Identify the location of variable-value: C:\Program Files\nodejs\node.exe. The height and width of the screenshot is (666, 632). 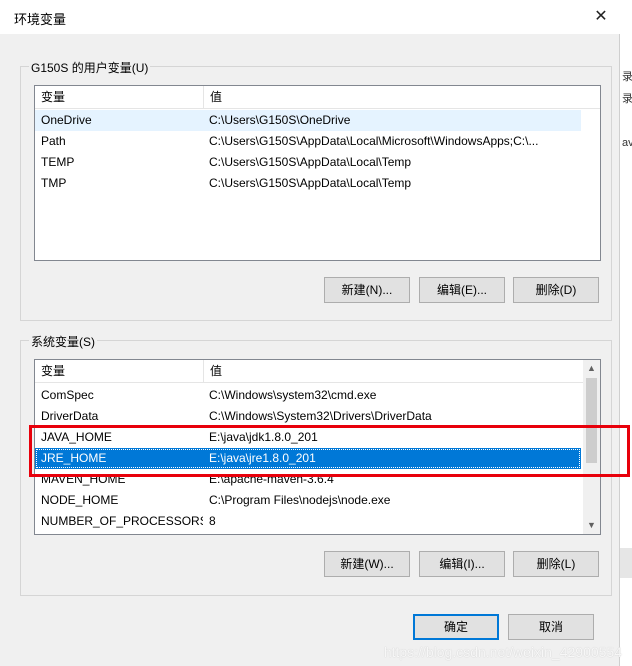
(300, 500).